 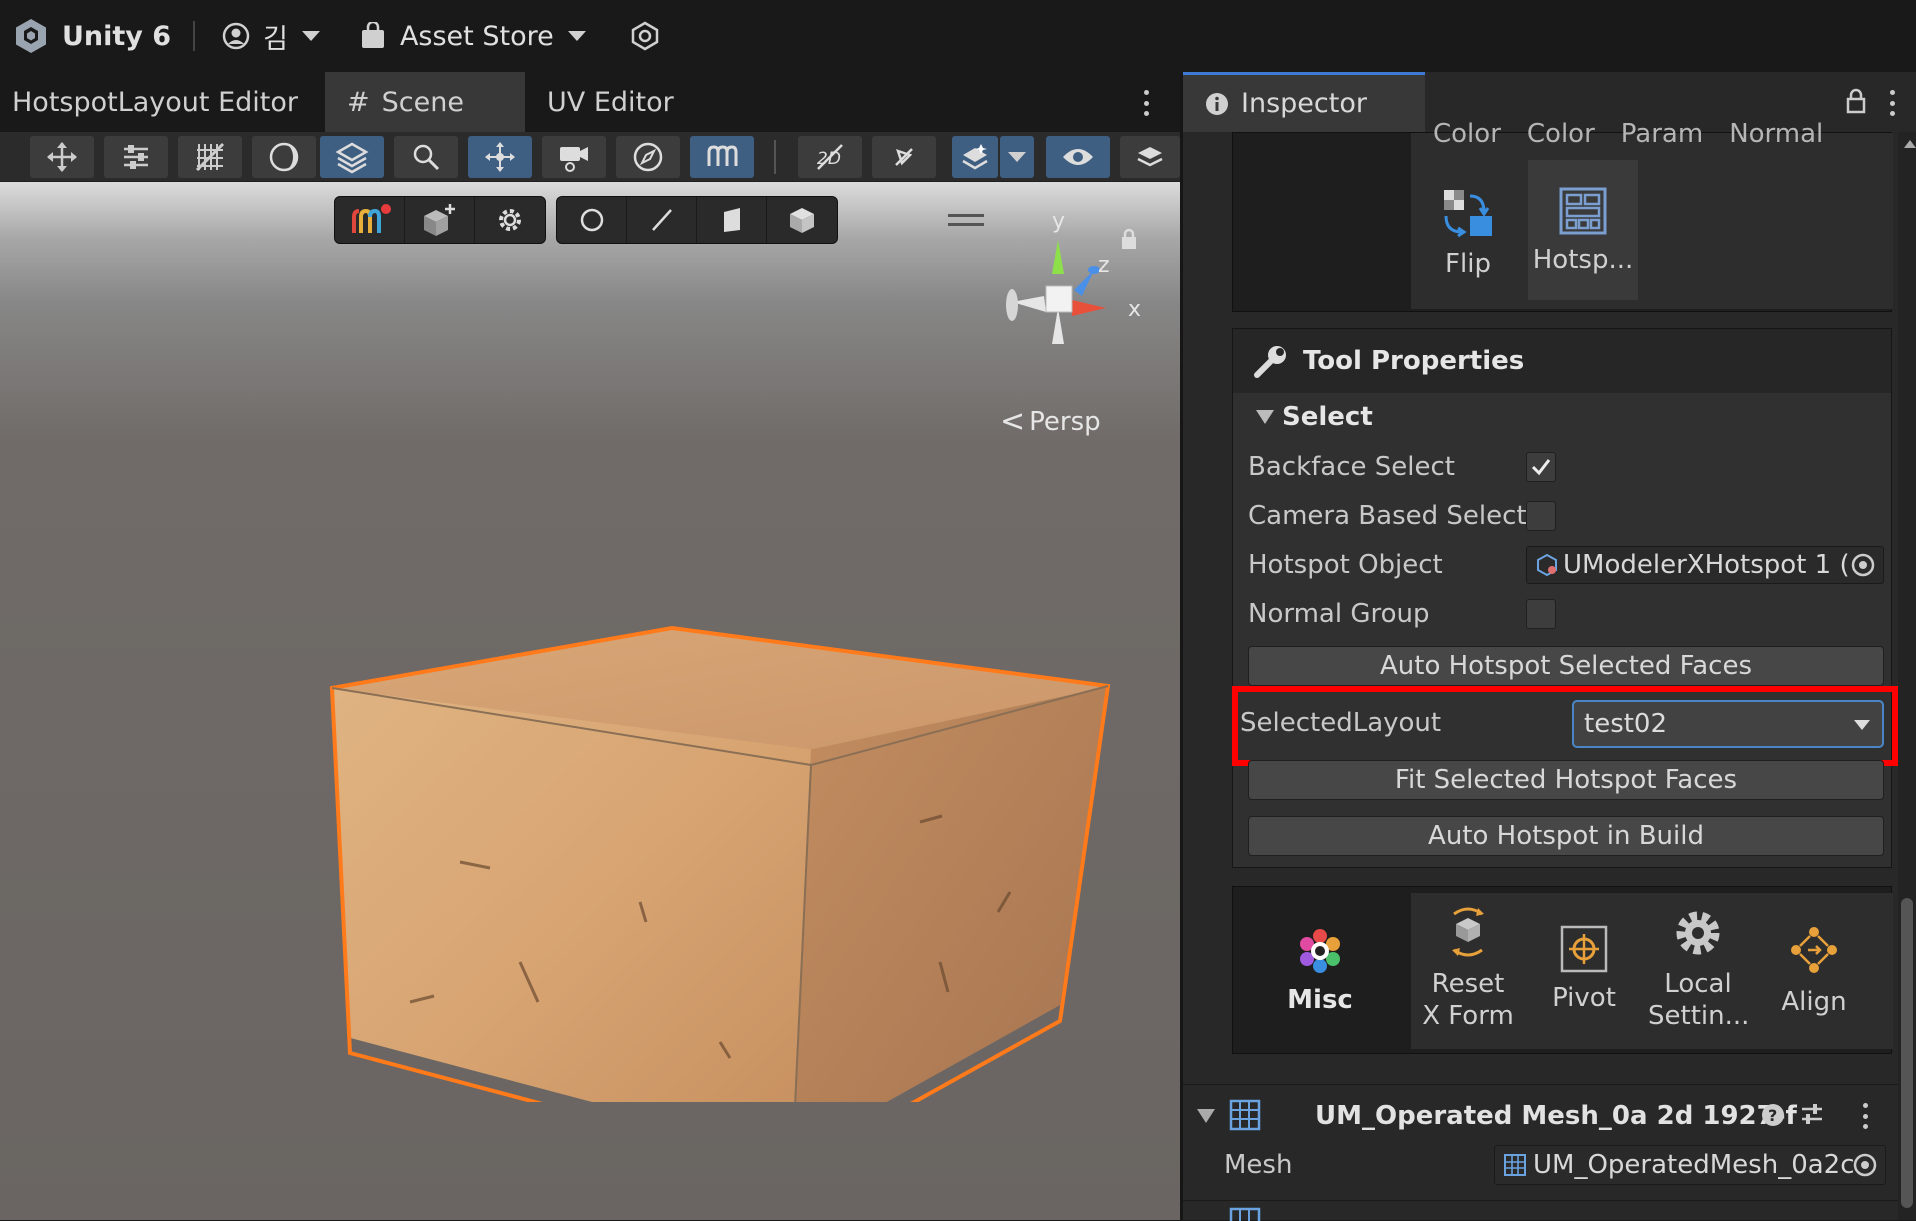 I want to click on shading-mode-button, so click(x=284, y=157).